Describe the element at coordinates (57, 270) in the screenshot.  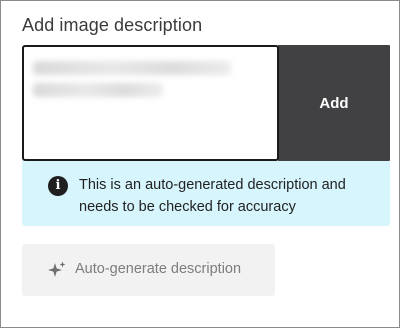
I see `sparkle-icon` at that location.